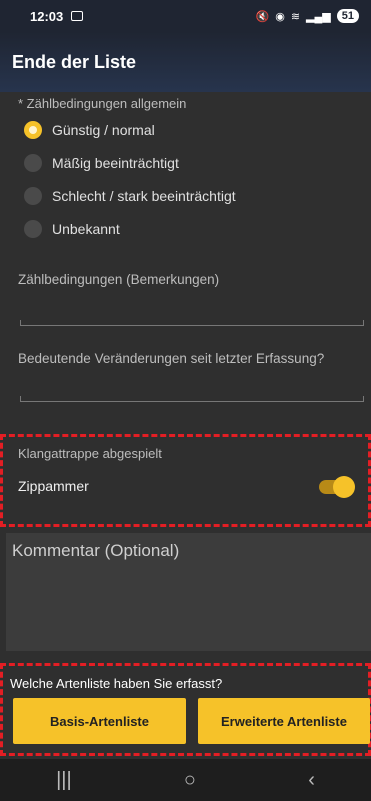  Describe the element at coordinates (280, 16) in the screenshot. I see `location-icon: ◉` at that location.